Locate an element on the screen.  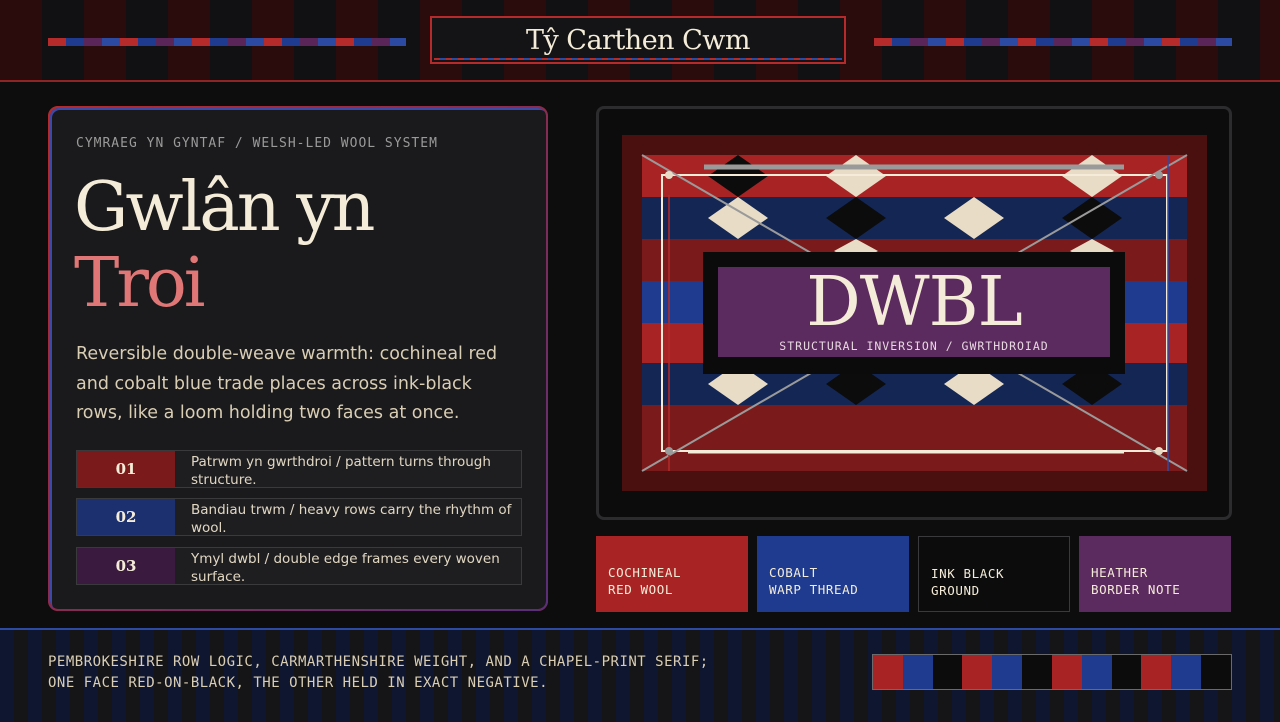
brand-logo: Tŷ Carthen Cwm is located at coordinates (638, 40).